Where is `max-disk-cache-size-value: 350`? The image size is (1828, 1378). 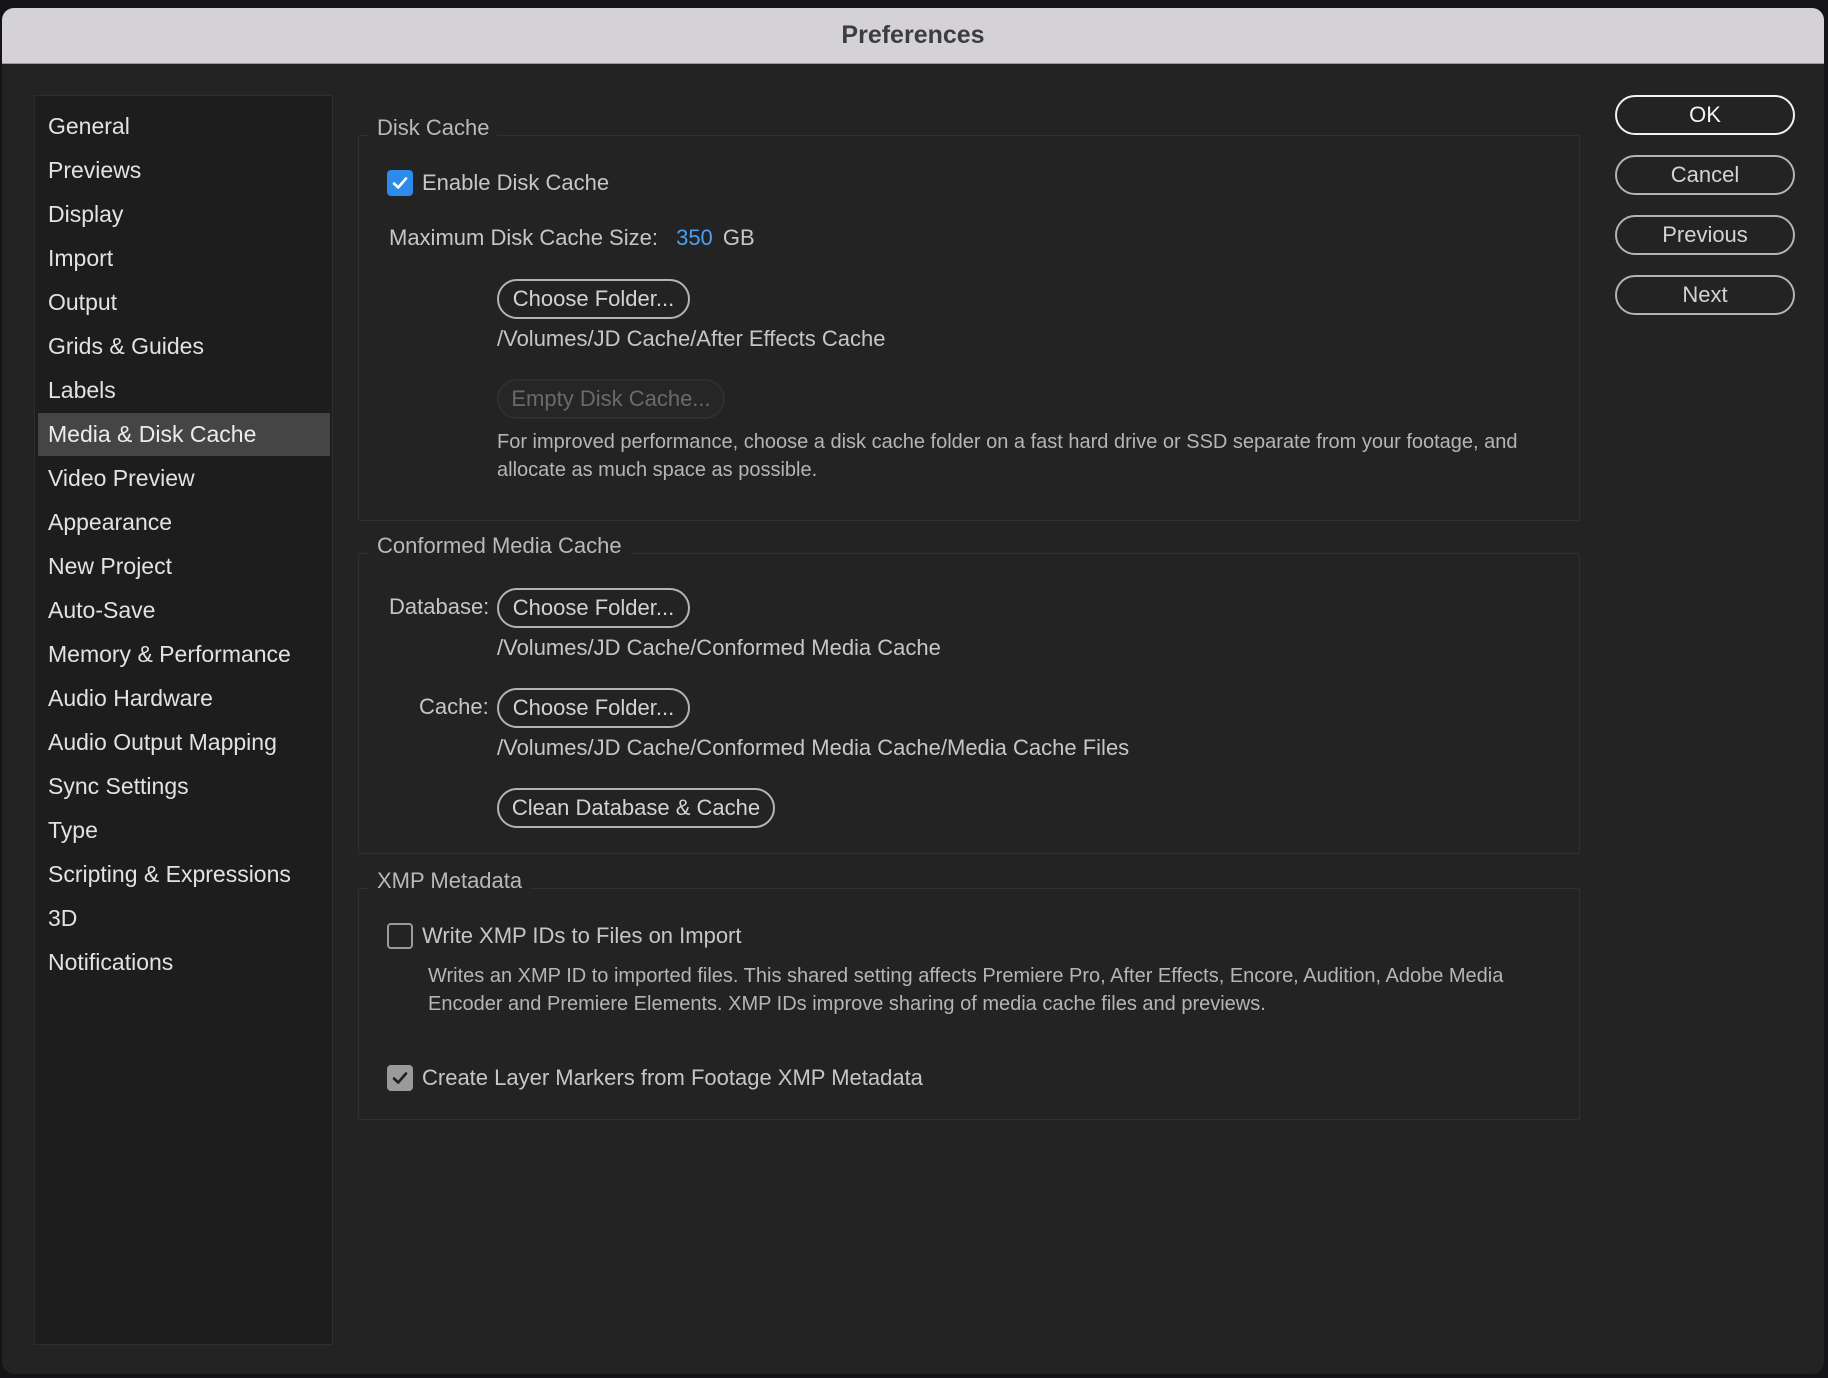 max-disk-cache-size-value: 350 is located at coordinates (694, 237).